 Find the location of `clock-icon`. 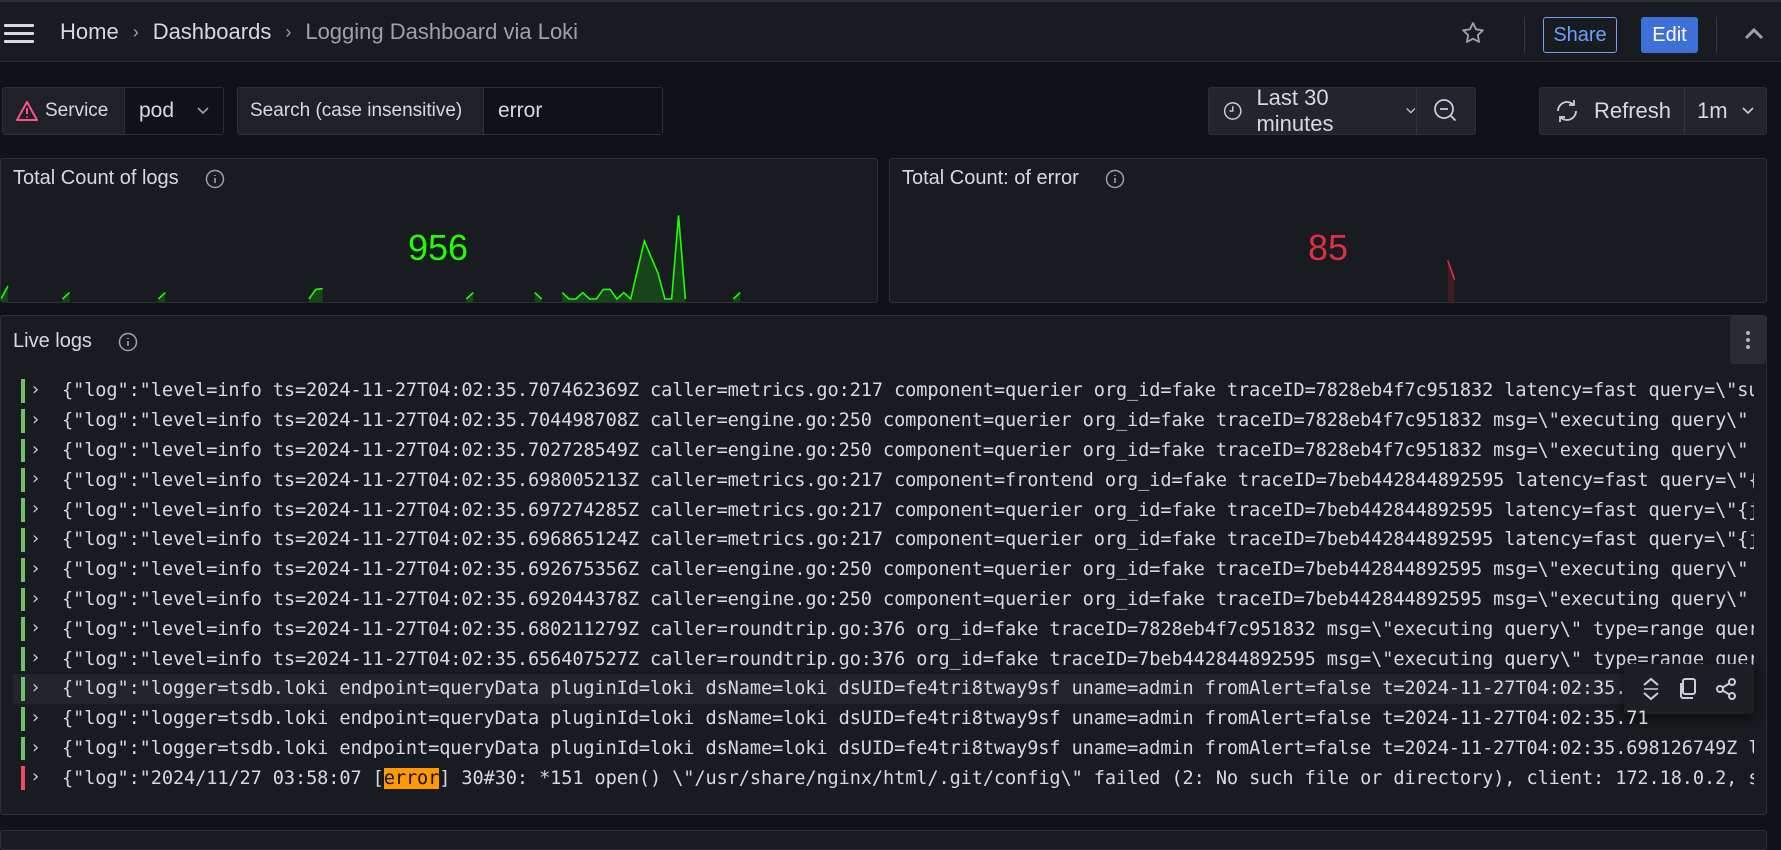

clock-icon is located at coordinates (1232, 111).